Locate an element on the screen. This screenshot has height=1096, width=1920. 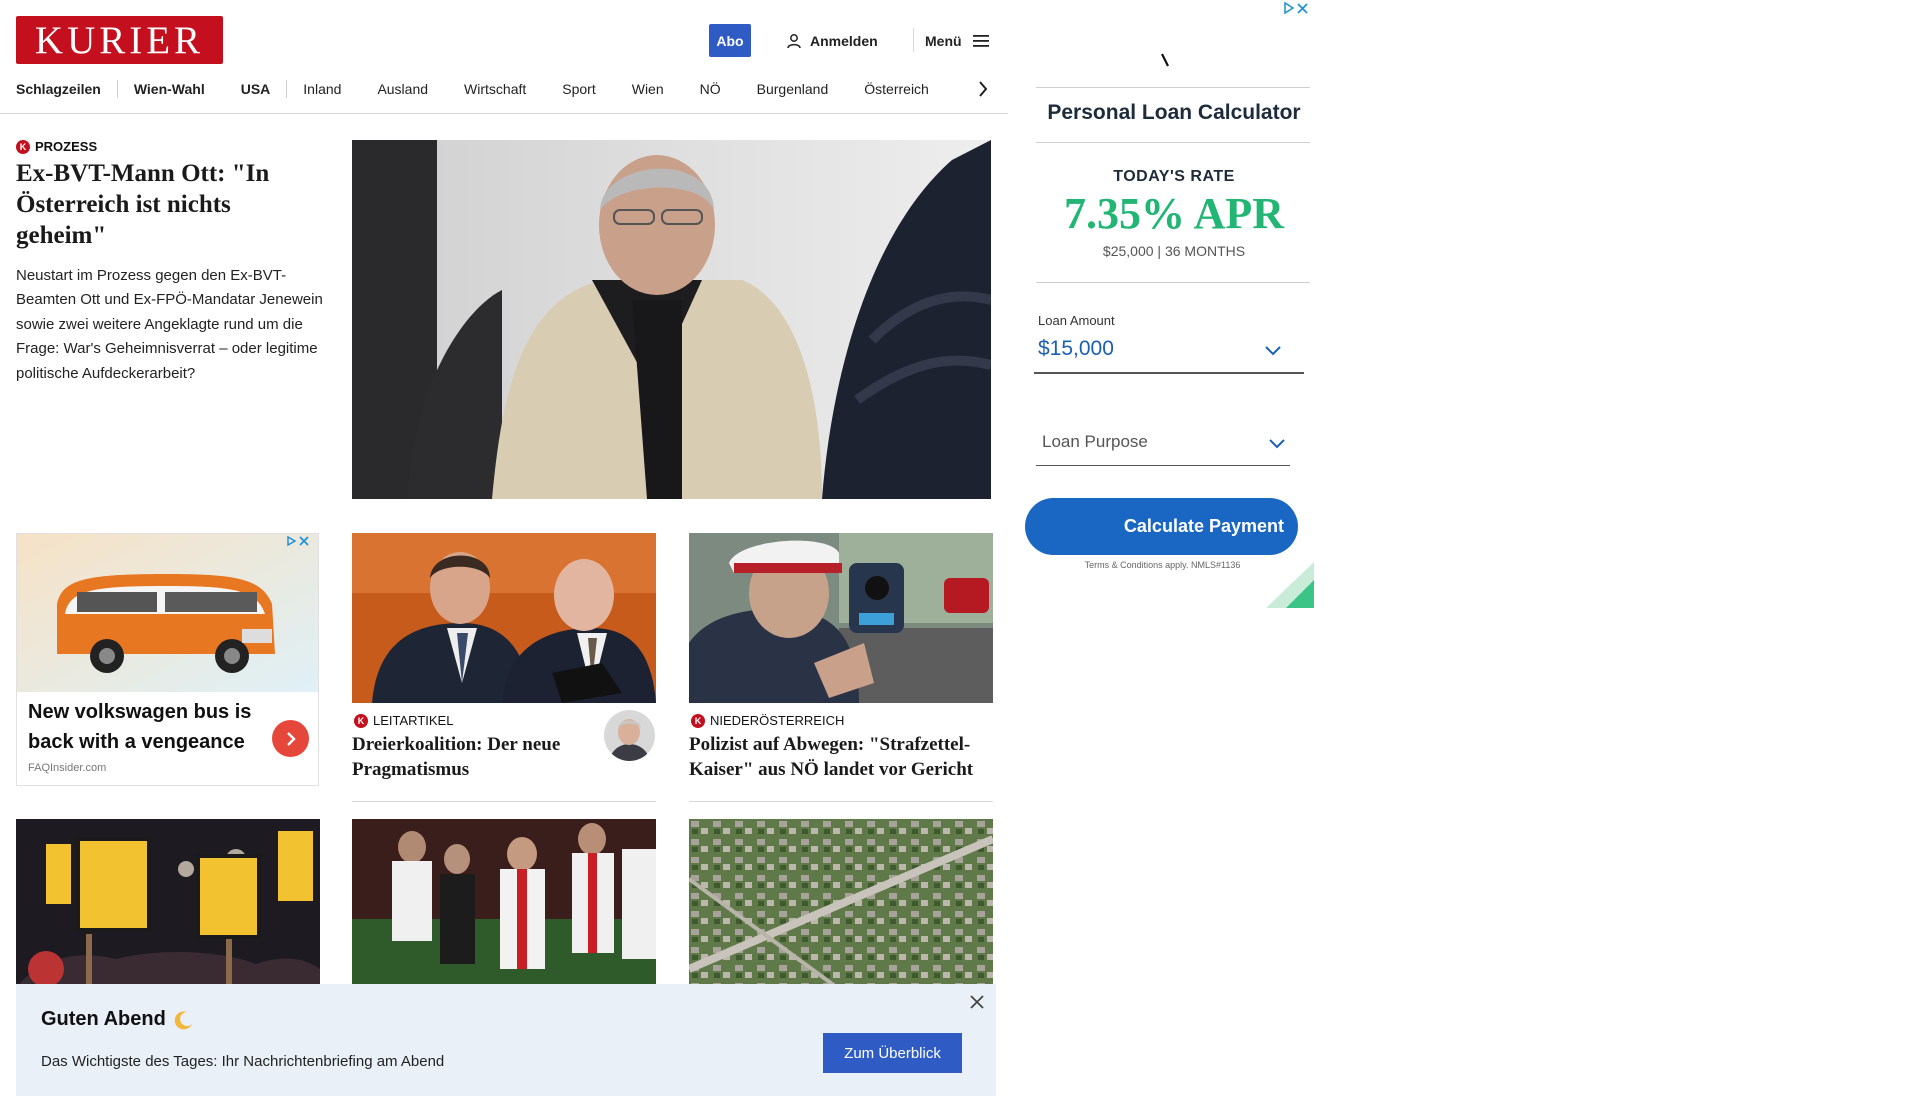
police-photo is located at coordinates (841, 618).